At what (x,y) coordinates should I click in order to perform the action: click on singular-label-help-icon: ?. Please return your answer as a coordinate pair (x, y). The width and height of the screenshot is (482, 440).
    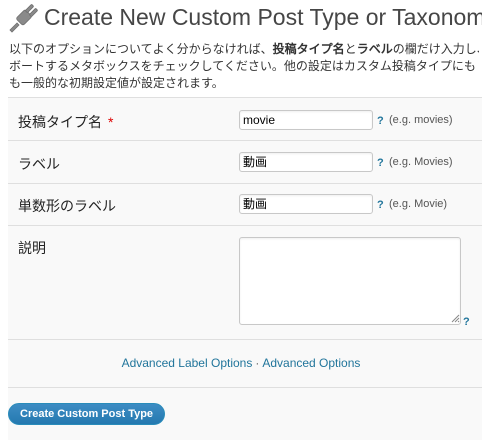
    Looking at the image, I should click on (380, 205).